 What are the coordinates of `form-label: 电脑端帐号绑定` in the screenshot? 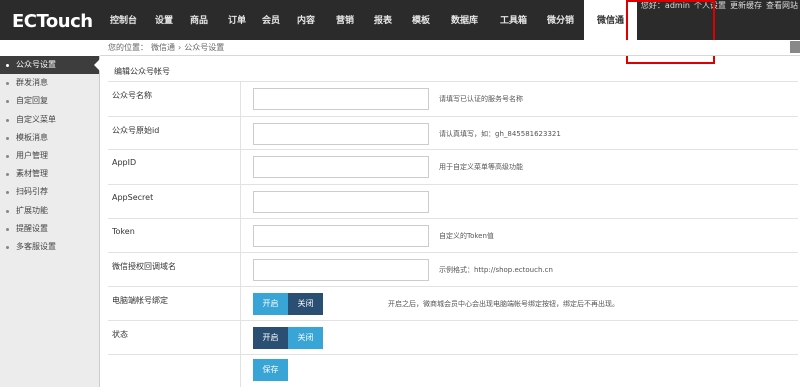 It's located at (140, 300).